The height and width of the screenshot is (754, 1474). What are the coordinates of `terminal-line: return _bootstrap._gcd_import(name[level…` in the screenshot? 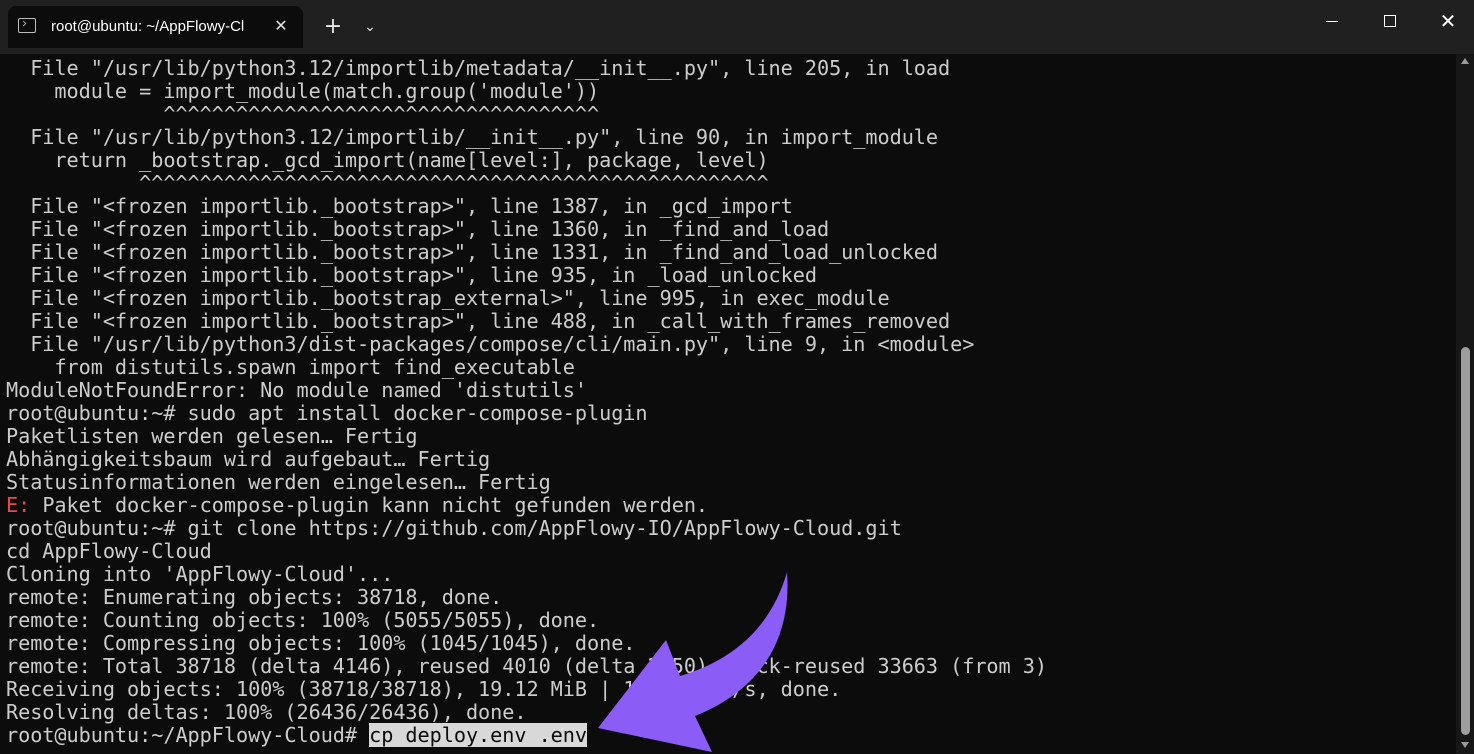 It's located at (387, 160).